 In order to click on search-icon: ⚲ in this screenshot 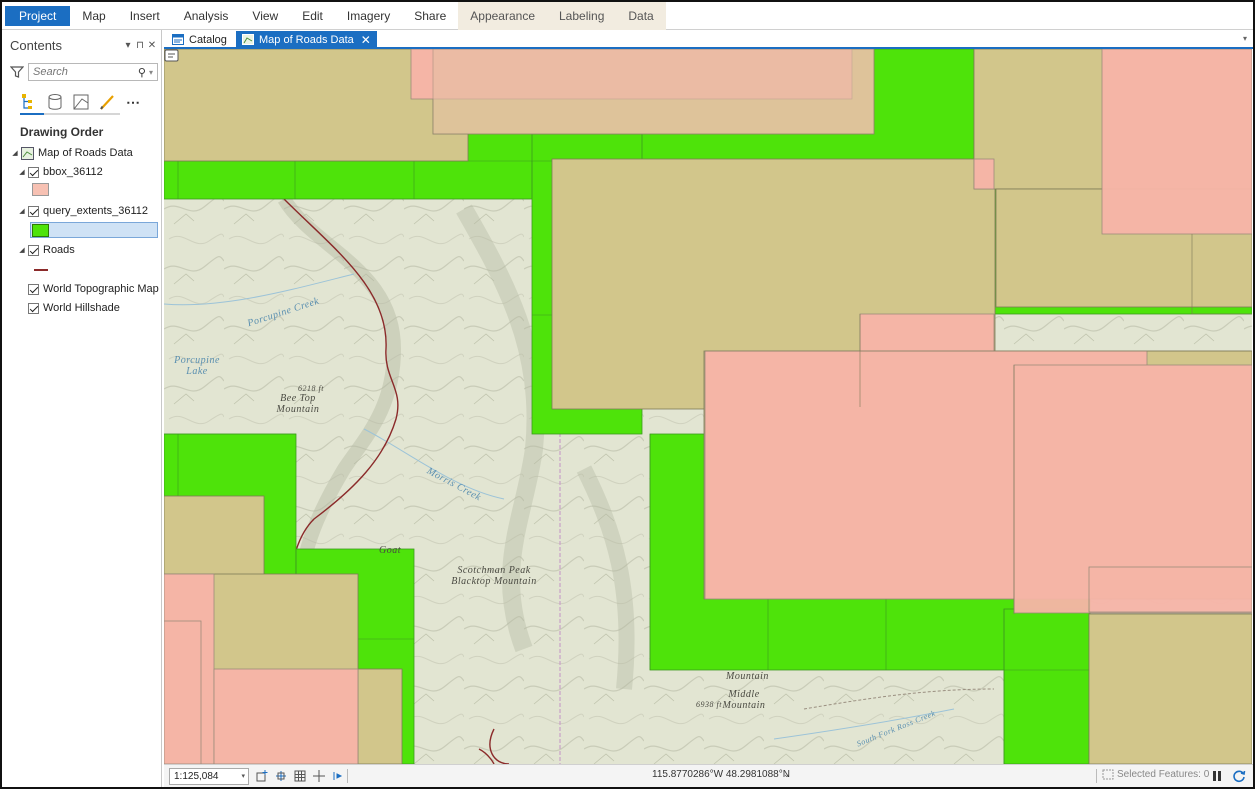, I will do `click(142, 72)`.